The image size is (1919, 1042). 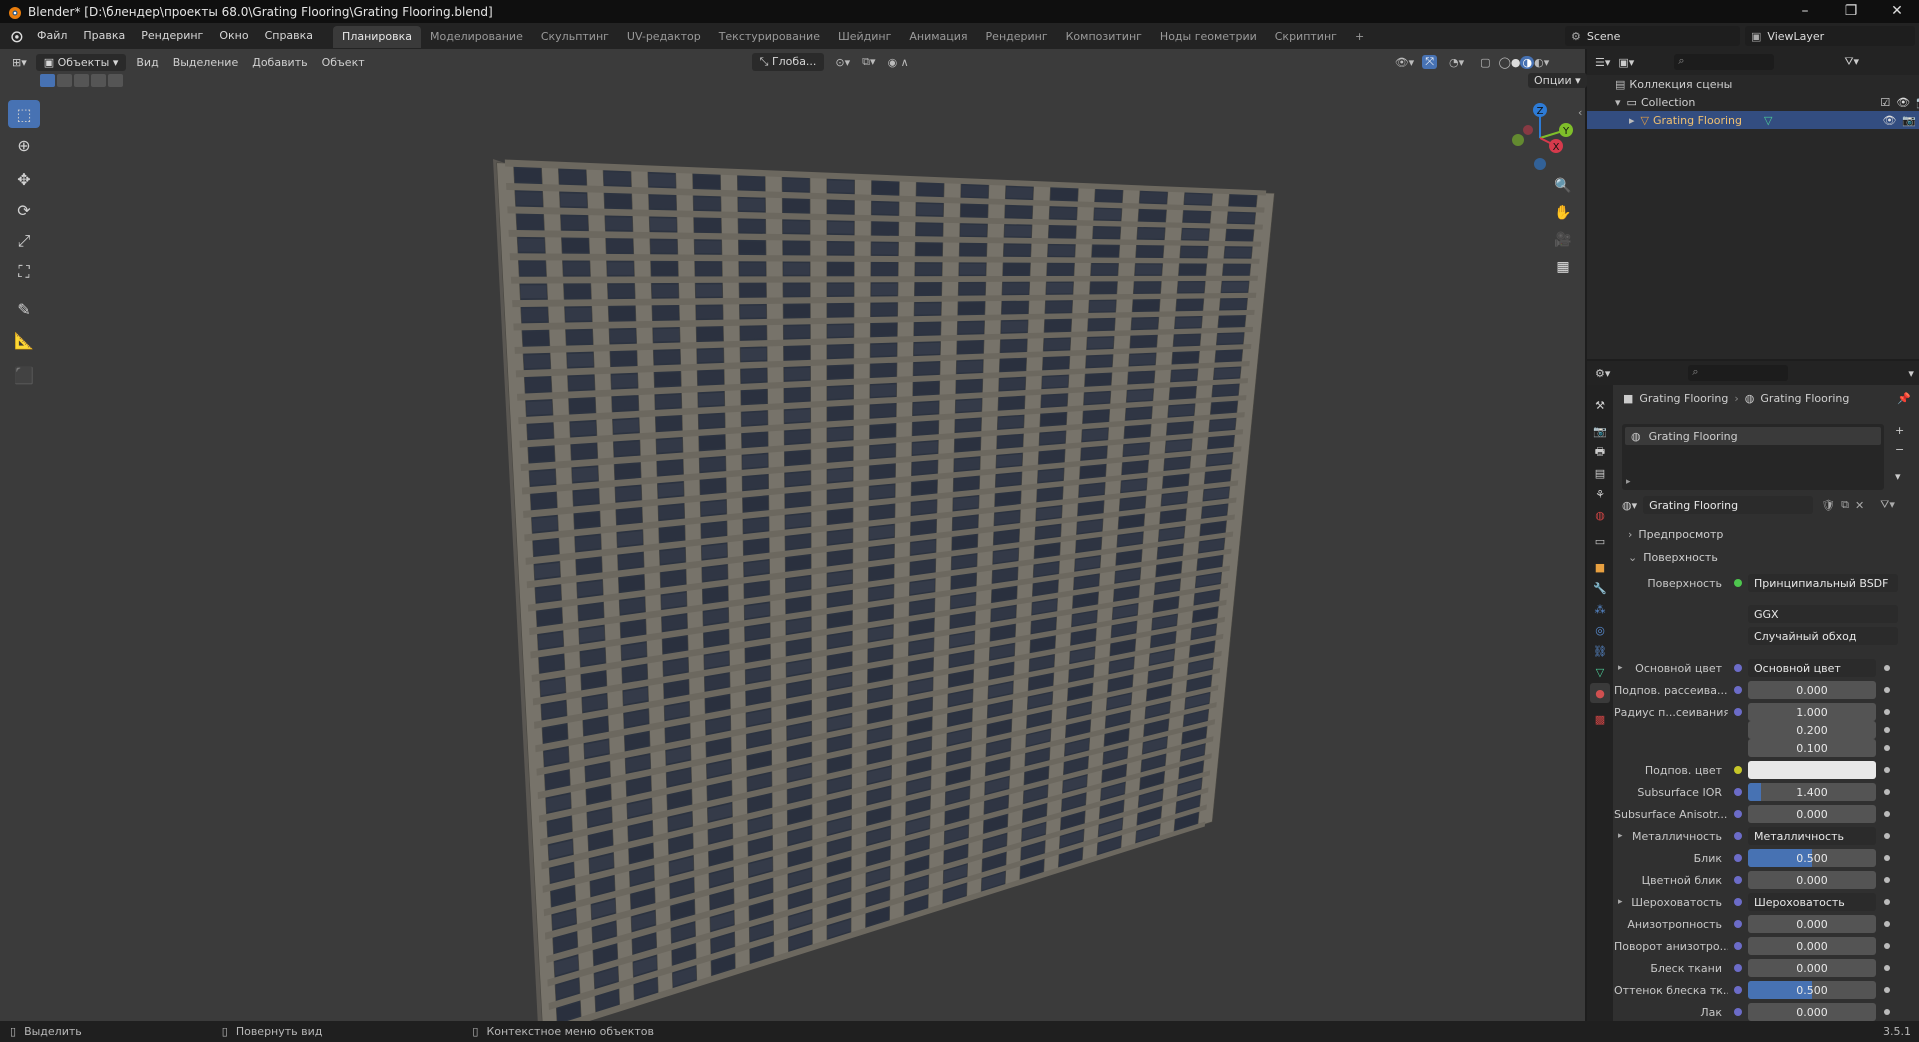 What do you see at coordinates (1812, 748) in the screenshot?
I see `value-field: 0.100` at bounding box center [1812, 748].